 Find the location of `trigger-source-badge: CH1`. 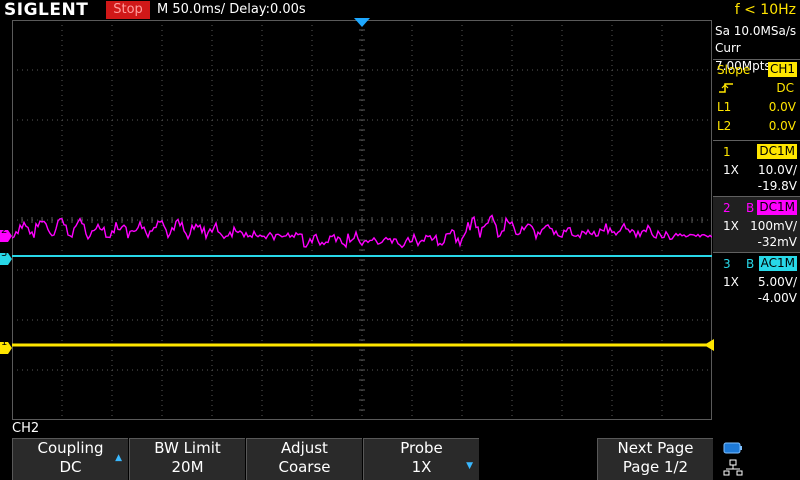

trigger-source-badge: CH1 is located at coordinates (782, 69).